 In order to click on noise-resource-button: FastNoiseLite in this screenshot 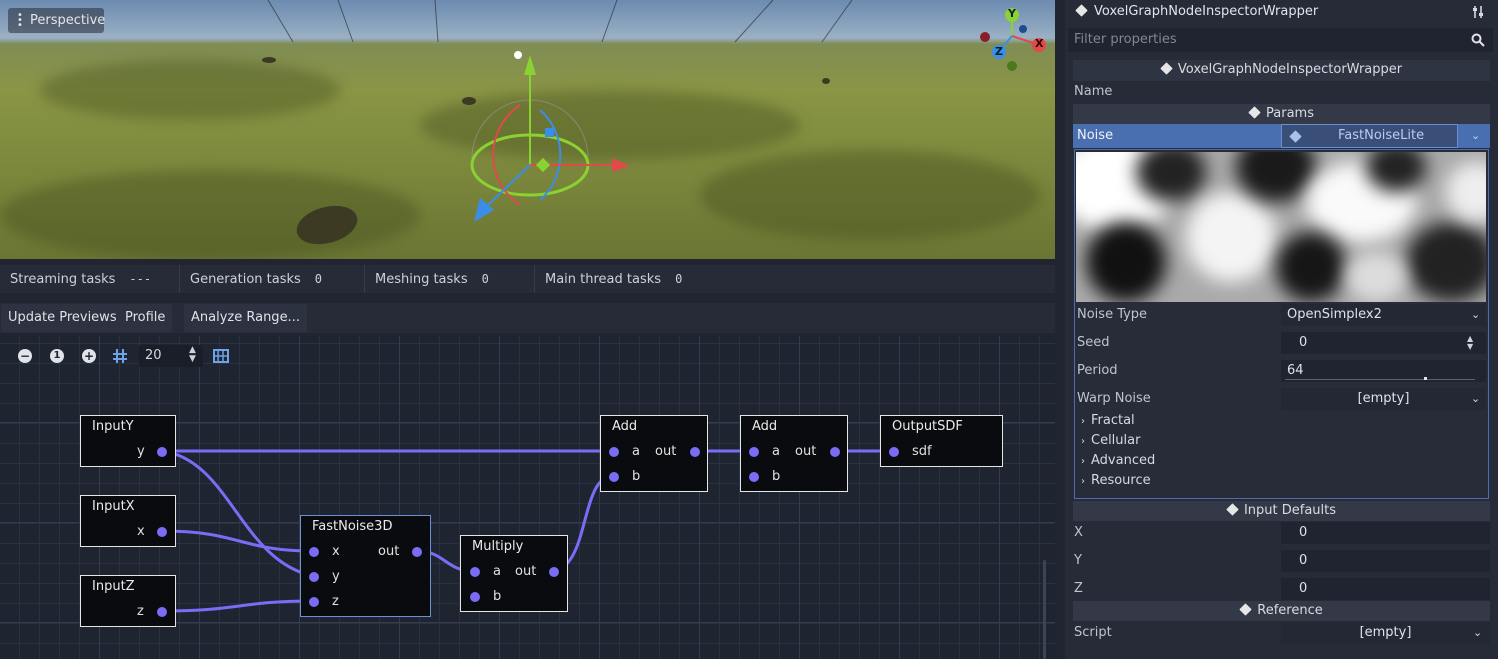, I will do `click(1369, 136)`.